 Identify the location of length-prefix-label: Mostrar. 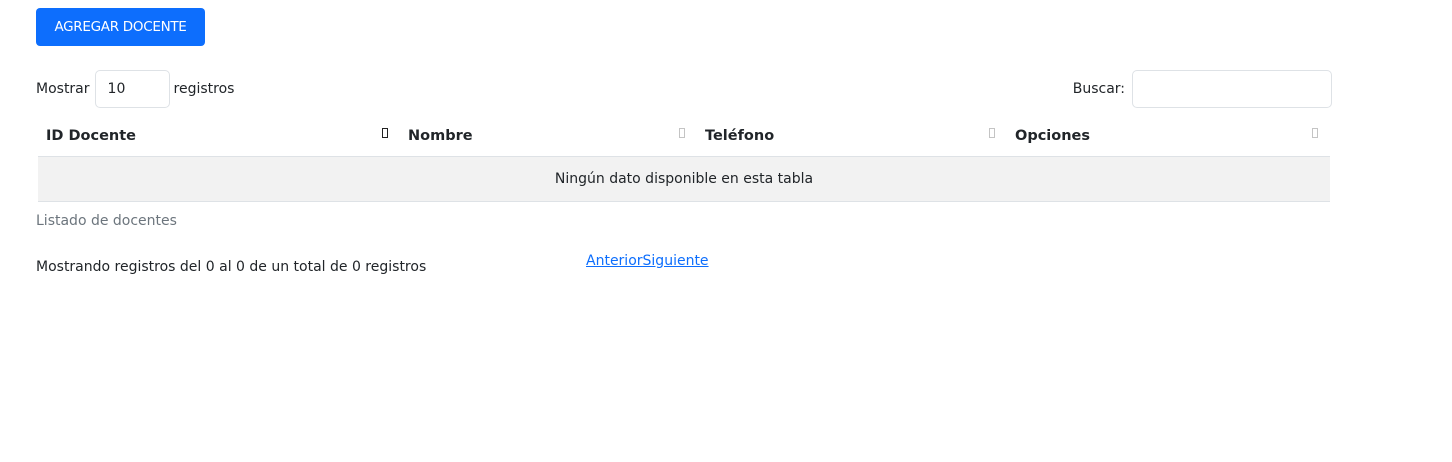
(63, 89).